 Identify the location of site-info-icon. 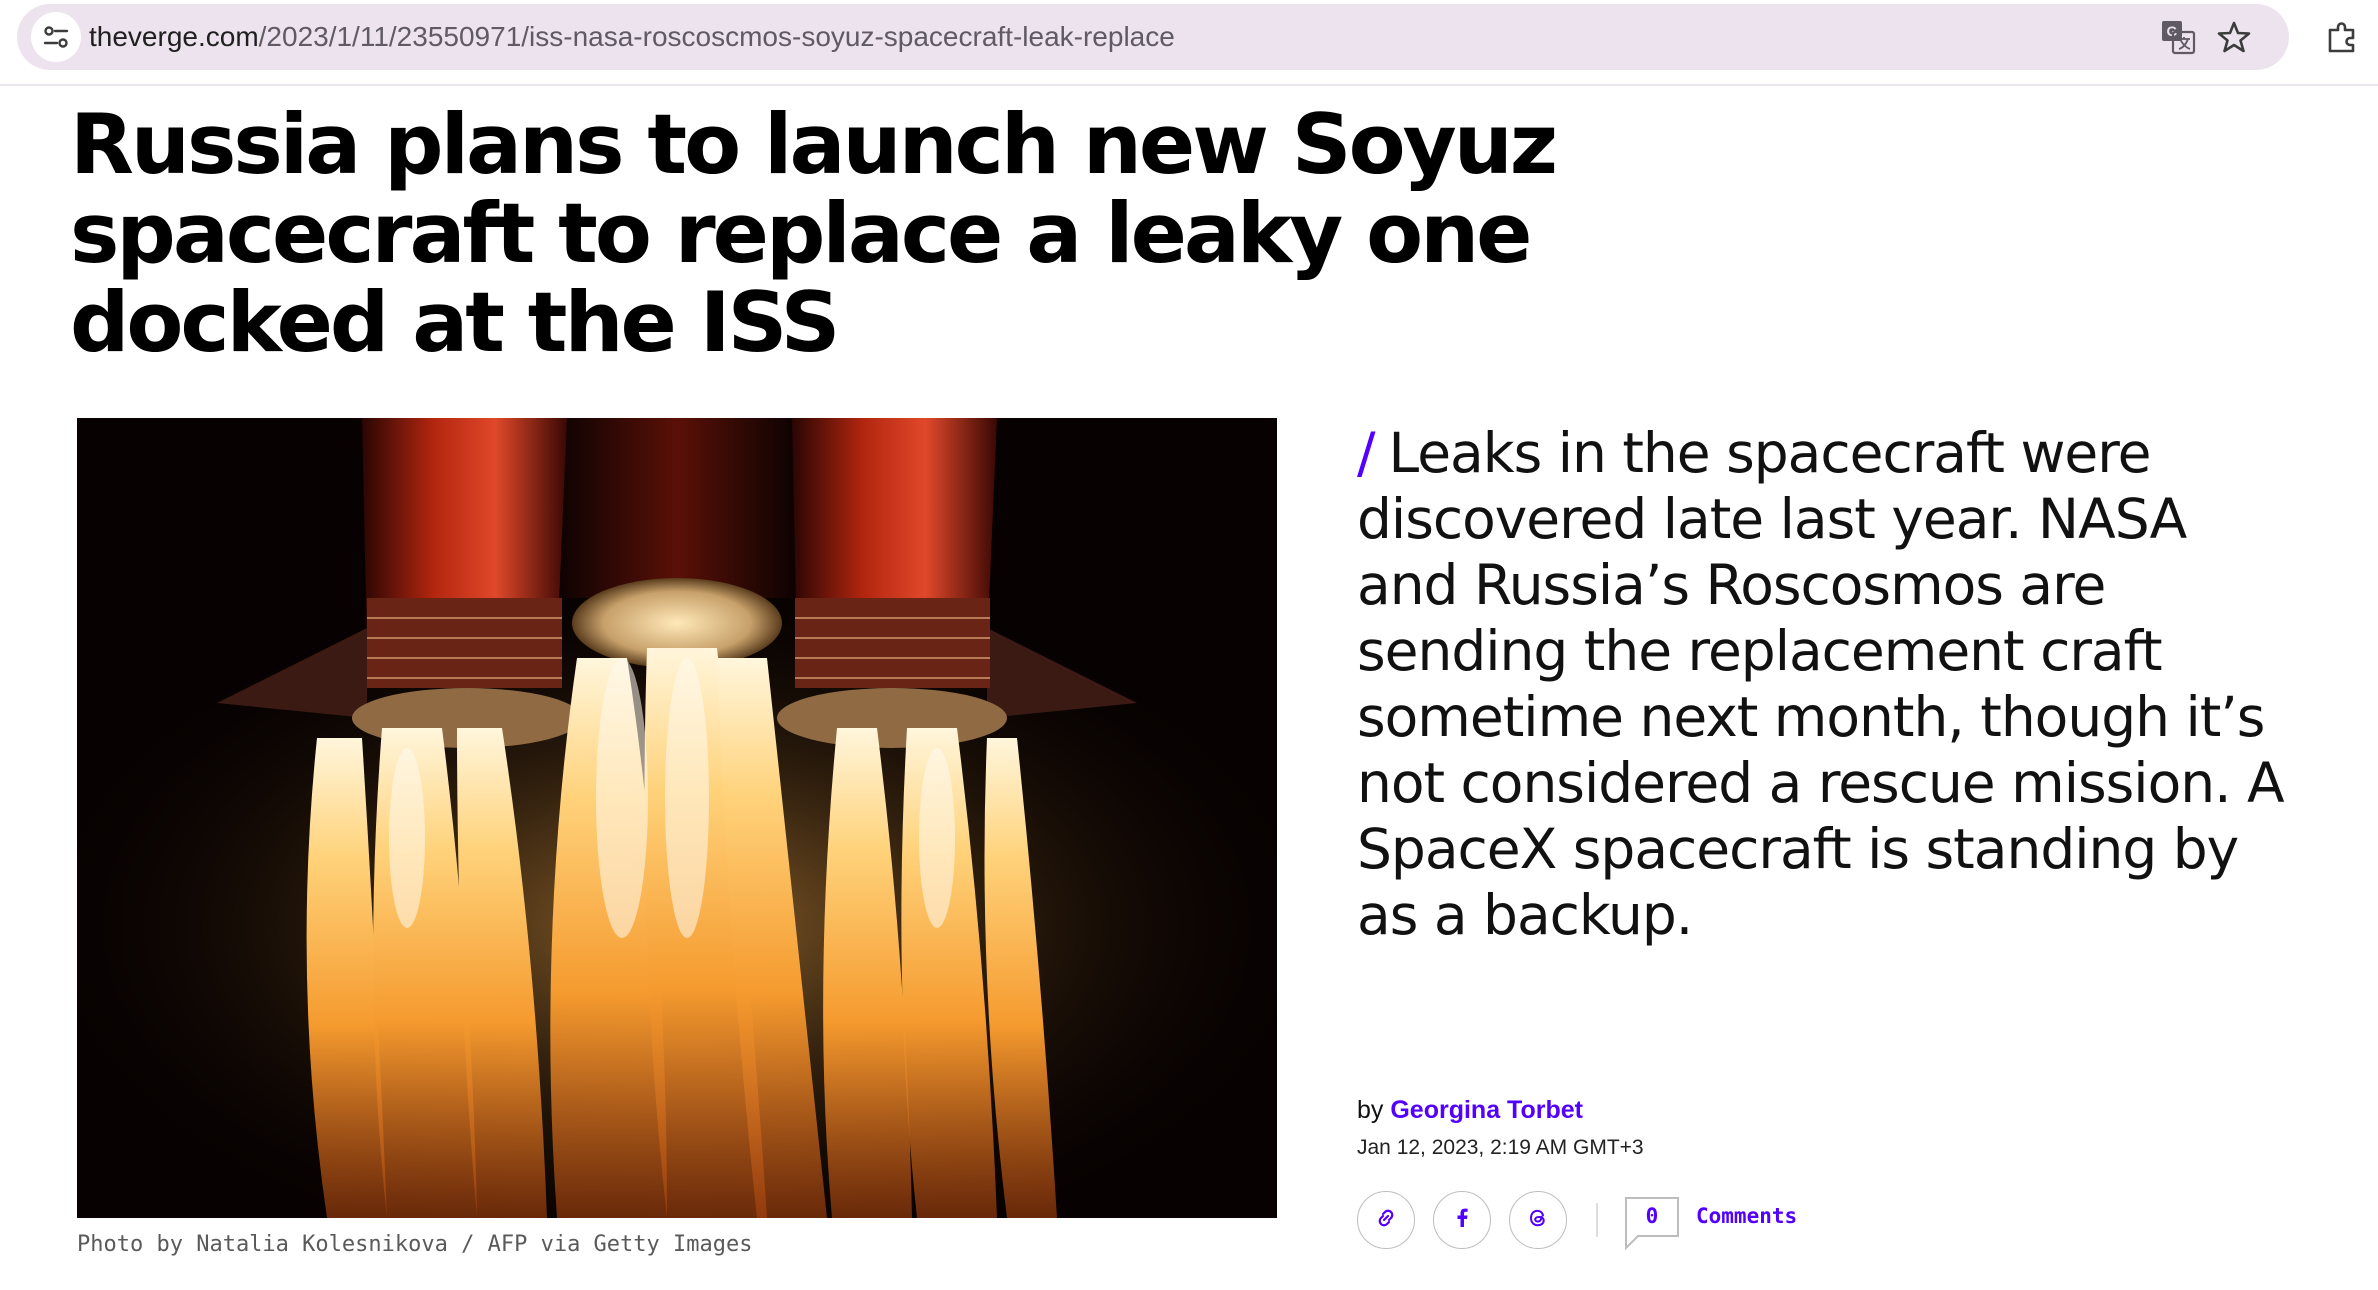
(56, 37).